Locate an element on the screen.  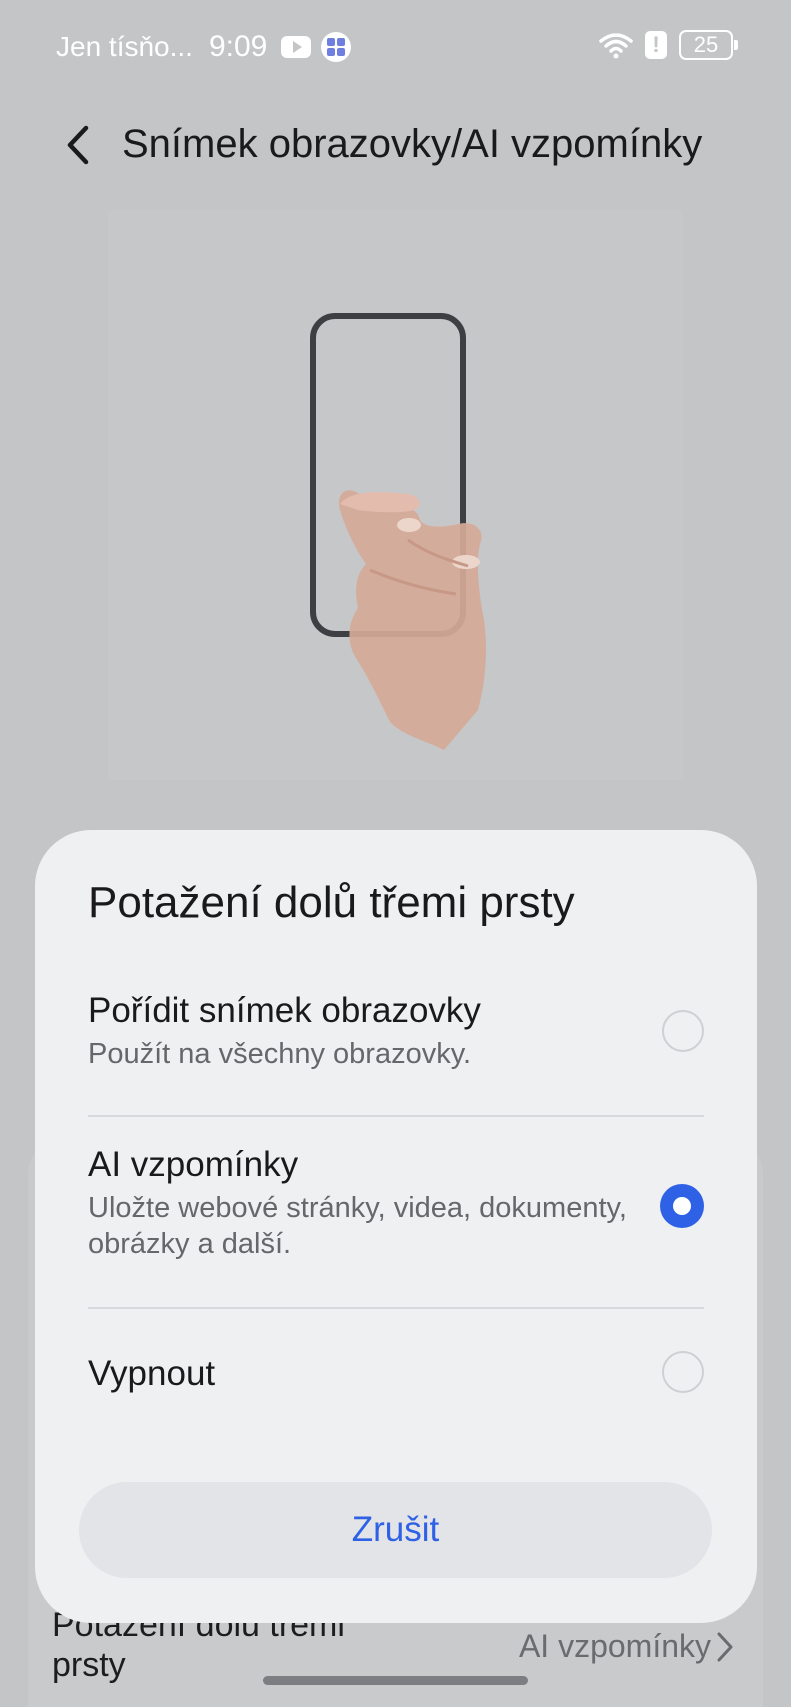
phone-three-finger-swipe-illustration is located at coordinates (398, 531).